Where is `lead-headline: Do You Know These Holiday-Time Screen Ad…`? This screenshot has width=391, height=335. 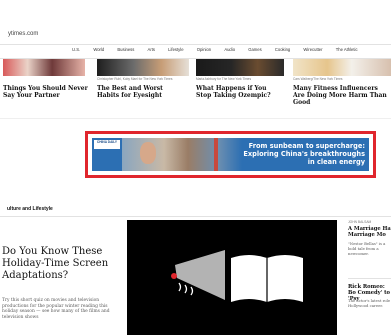 lead-headline: Do You Know These Holiday-Time Screen Ad… is located at coordinates (63, 264).